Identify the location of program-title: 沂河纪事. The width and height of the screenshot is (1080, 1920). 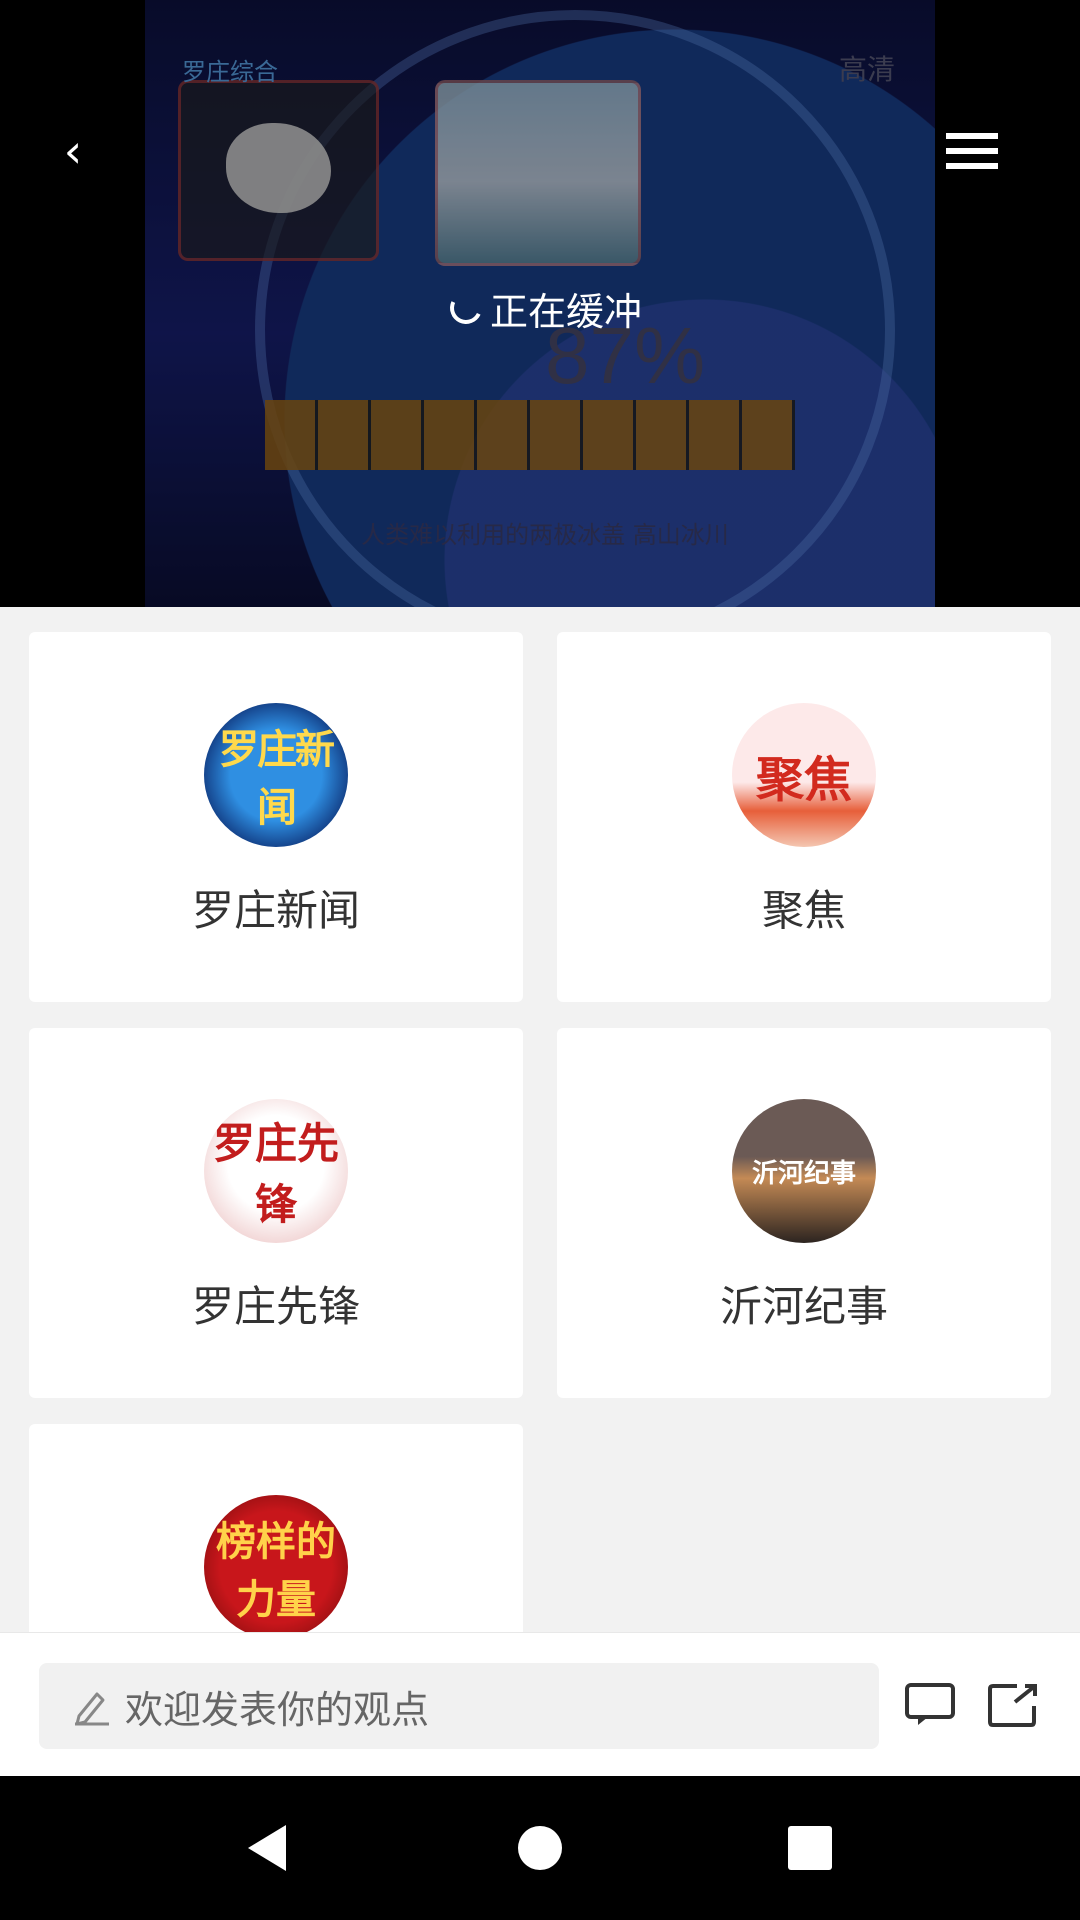
(803, 1306).